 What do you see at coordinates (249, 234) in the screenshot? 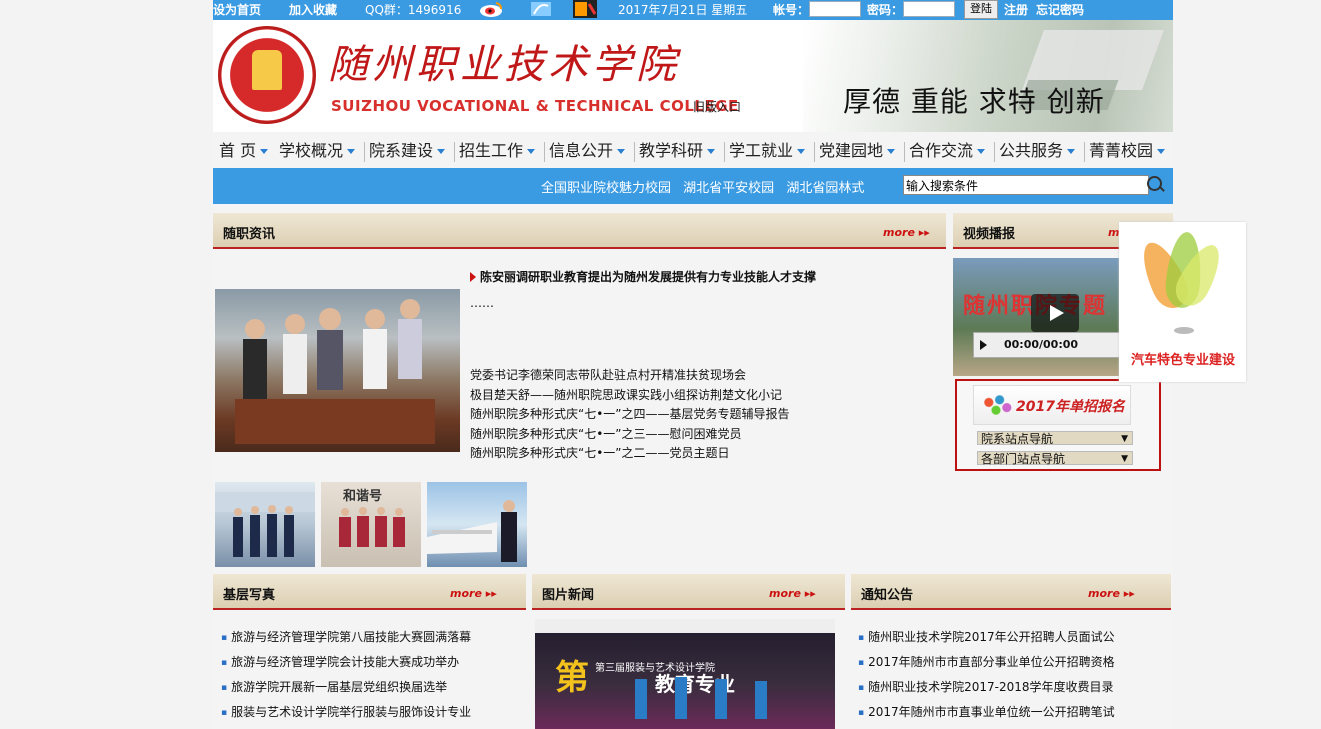
I see `news-section-title: 随职资讯` at bounding box center [249, 234].